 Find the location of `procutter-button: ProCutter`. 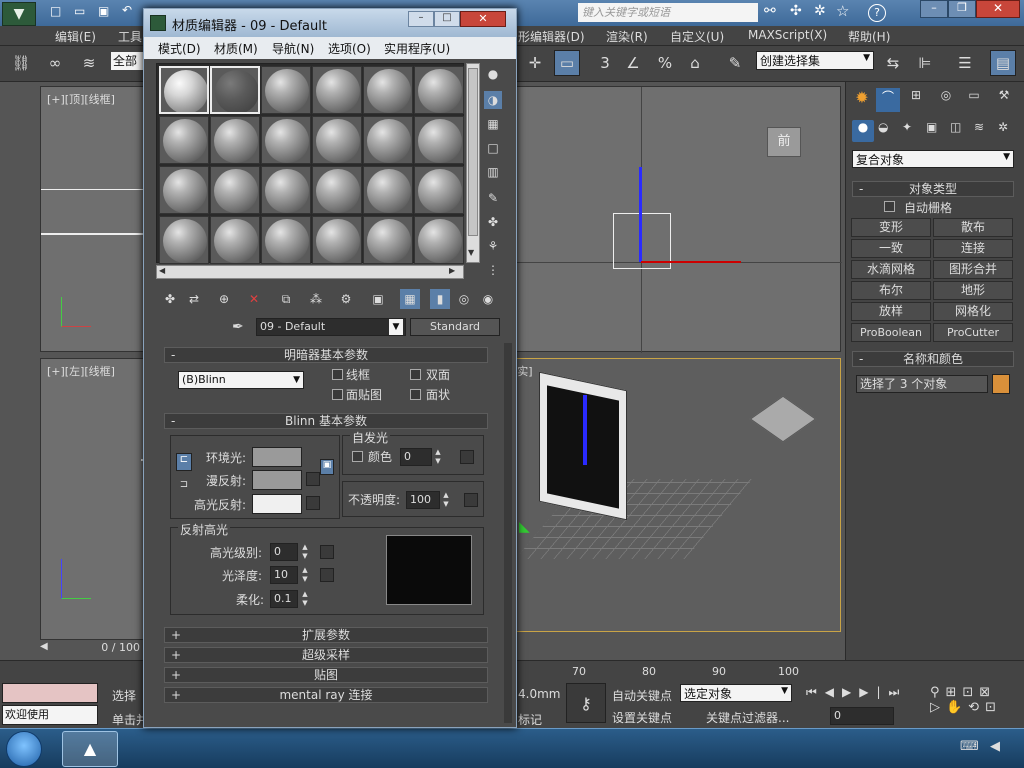

procutter-button: ProCutter is located at coordinates (973, 332).